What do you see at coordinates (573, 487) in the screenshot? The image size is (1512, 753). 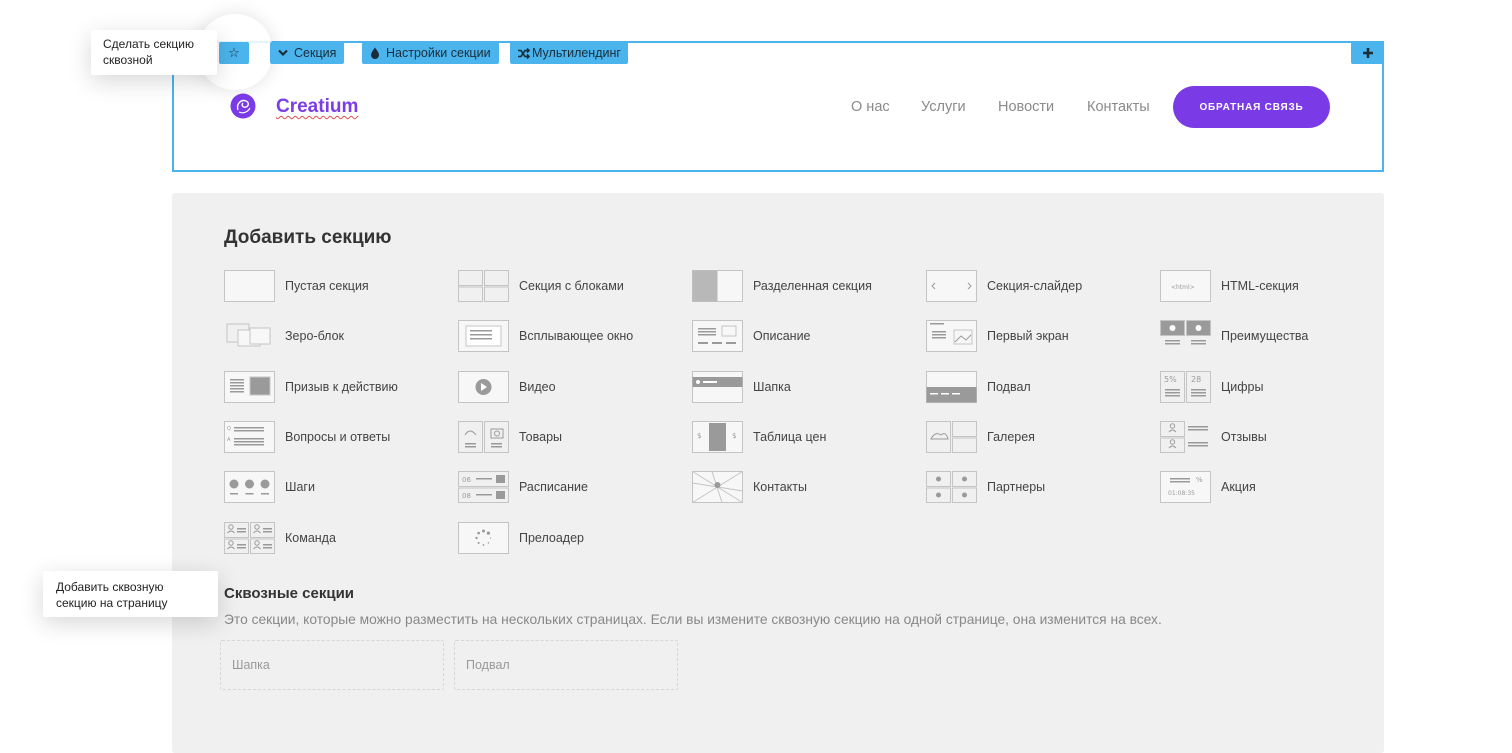 I see `section-type-schedule: 06 08 Расписание` at bounding box center [573, 487].